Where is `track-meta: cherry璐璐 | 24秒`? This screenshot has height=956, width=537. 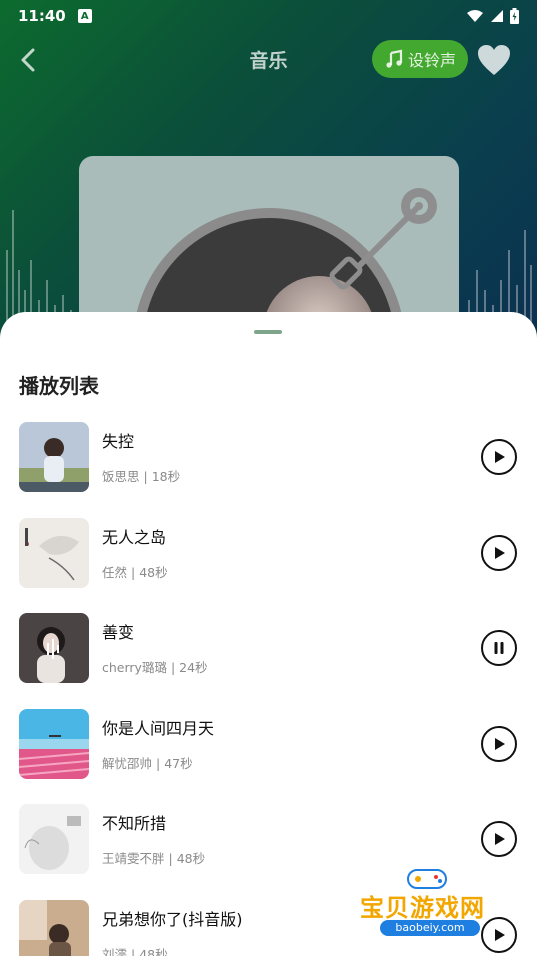 track-meta: cherry璐璐 | 24秒 is located at coordinates (155, 666).